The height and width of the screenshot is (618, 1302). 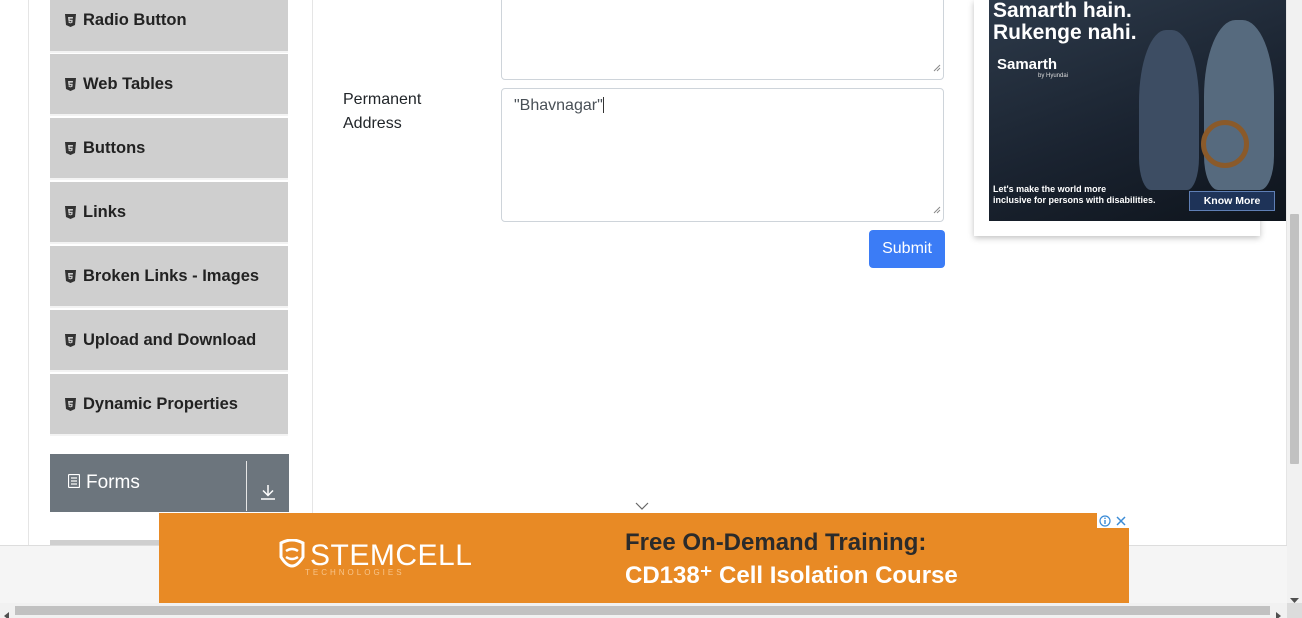 I want to click on scroll-left-arrow-icon, so click(x=7, y=612).